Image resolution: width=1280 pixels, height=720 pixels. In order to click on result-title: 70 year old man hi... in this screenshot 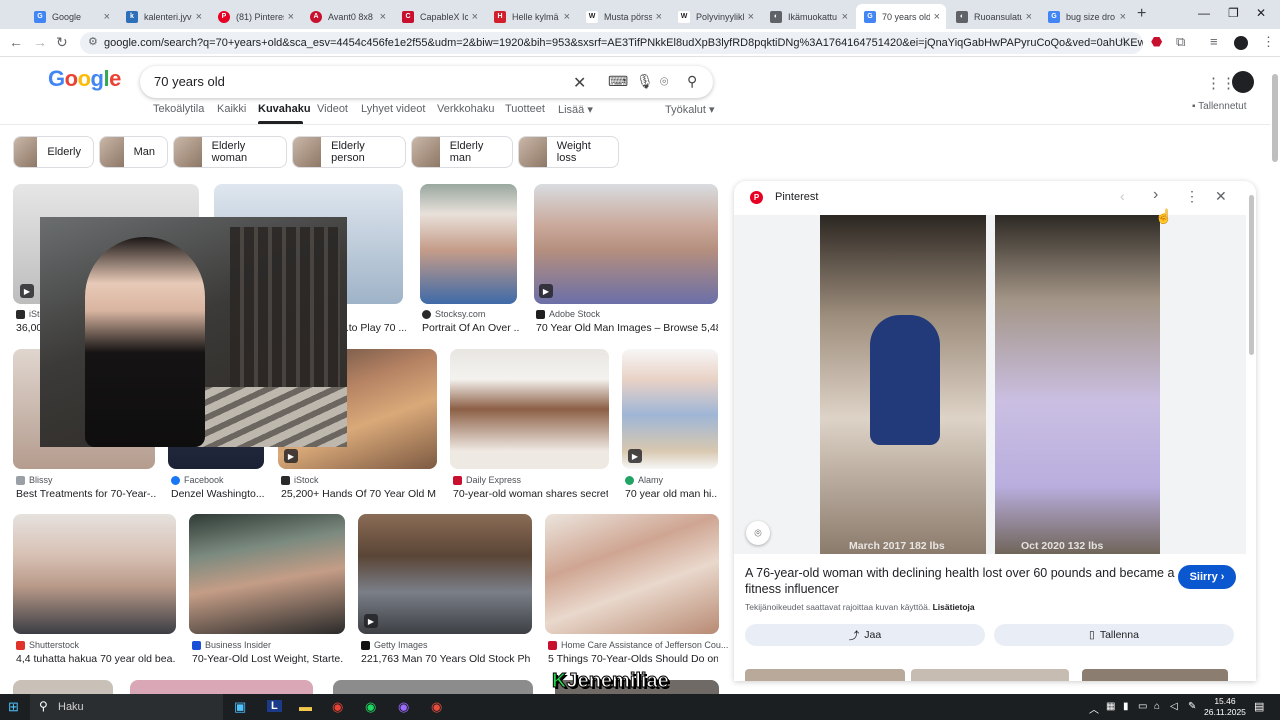, I will do `click(671, 494)`.